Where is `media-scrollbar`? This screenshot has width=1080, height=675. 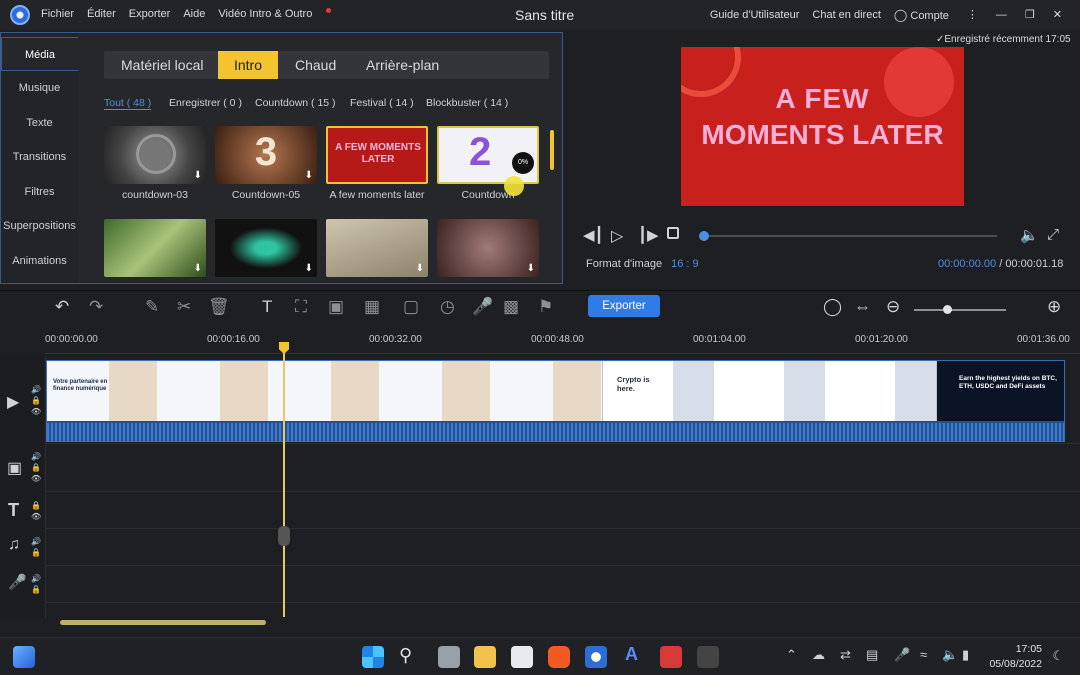
media-scrollbar is located at coordinates (552, 150).